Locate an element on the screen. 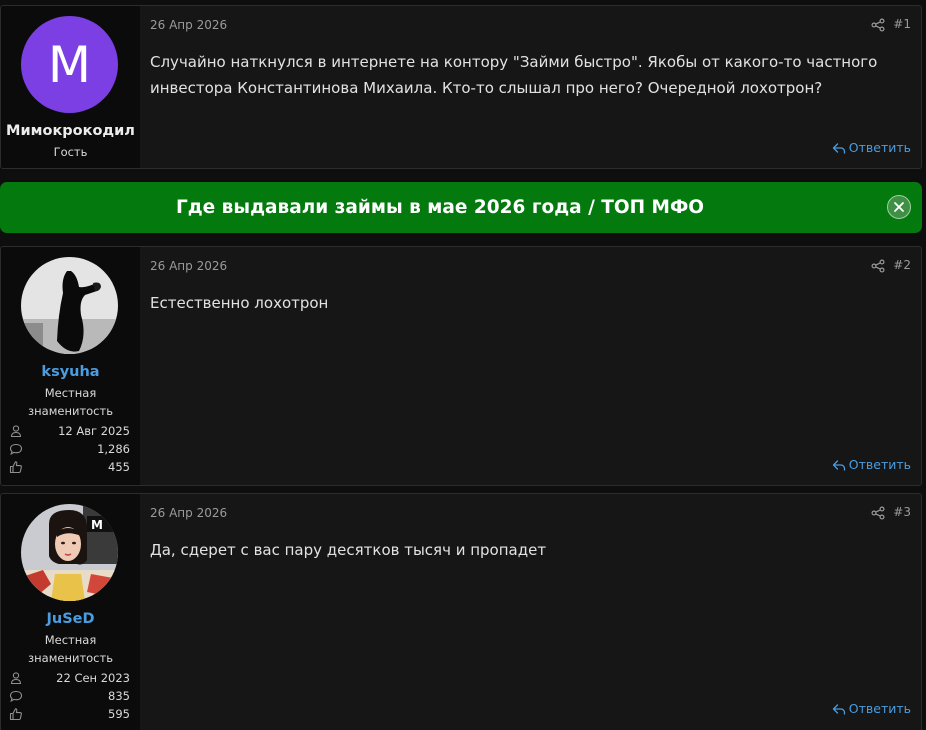  stat-joined: 12 Авг 2025 is located at coordinates (69, 431).